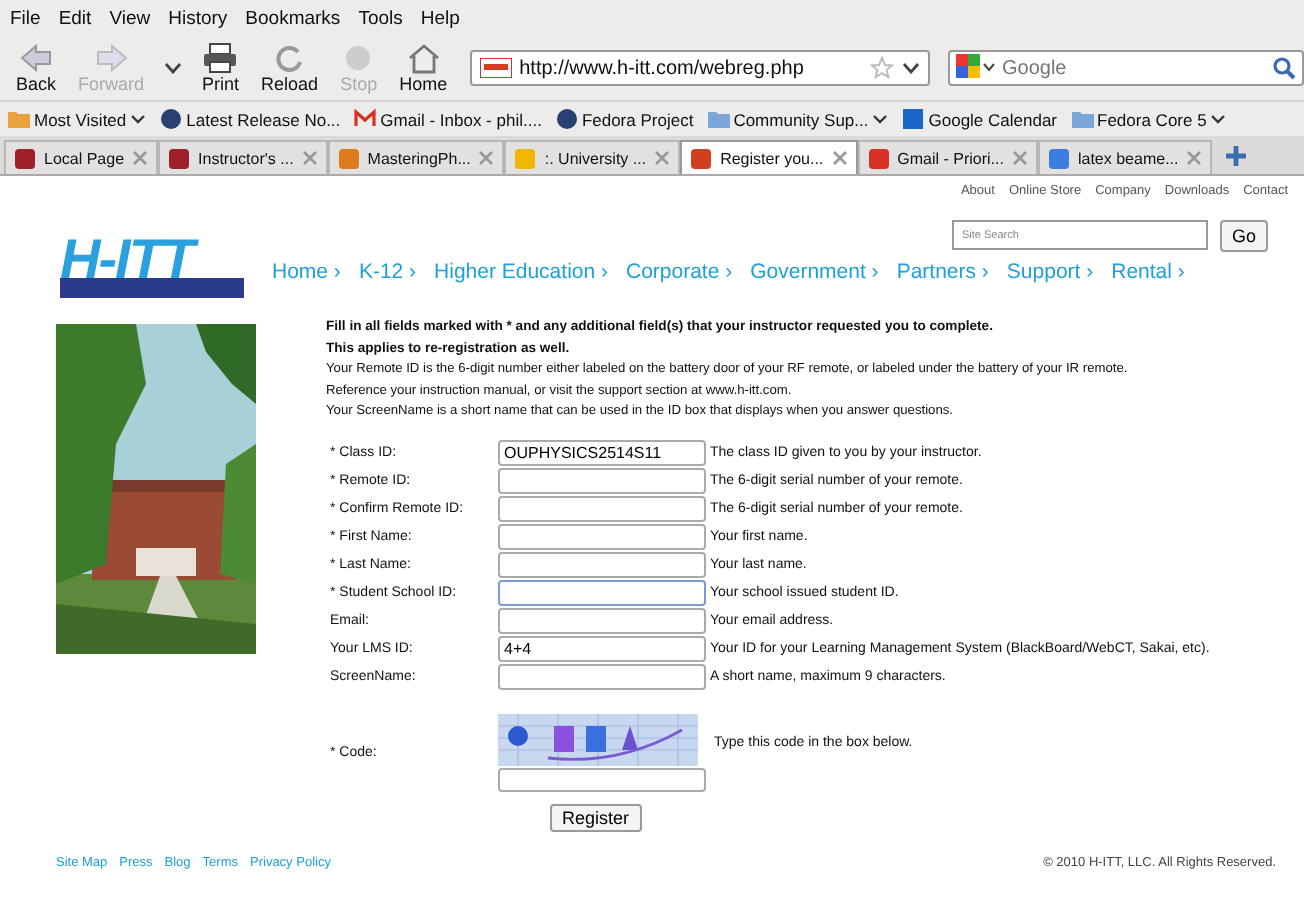  What do you see at coordinates (75, 18) in the screenshot?
I see `menu-item: Edit` at bounding box center [75, 18].